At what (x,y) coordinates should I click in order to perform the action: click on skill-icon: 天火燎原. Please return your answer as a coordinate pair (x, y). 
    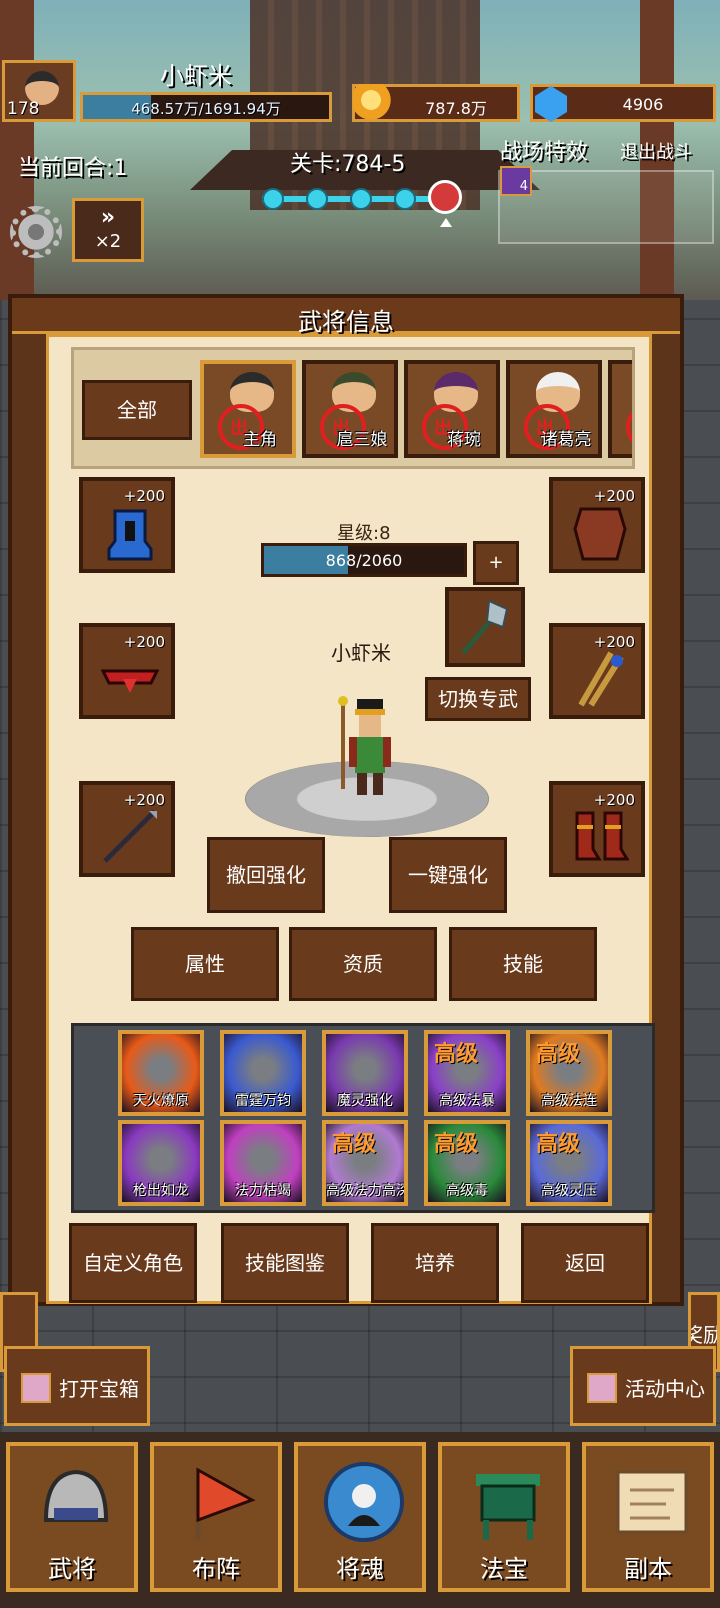
    Looking at the image, I should click on (161, 1073).